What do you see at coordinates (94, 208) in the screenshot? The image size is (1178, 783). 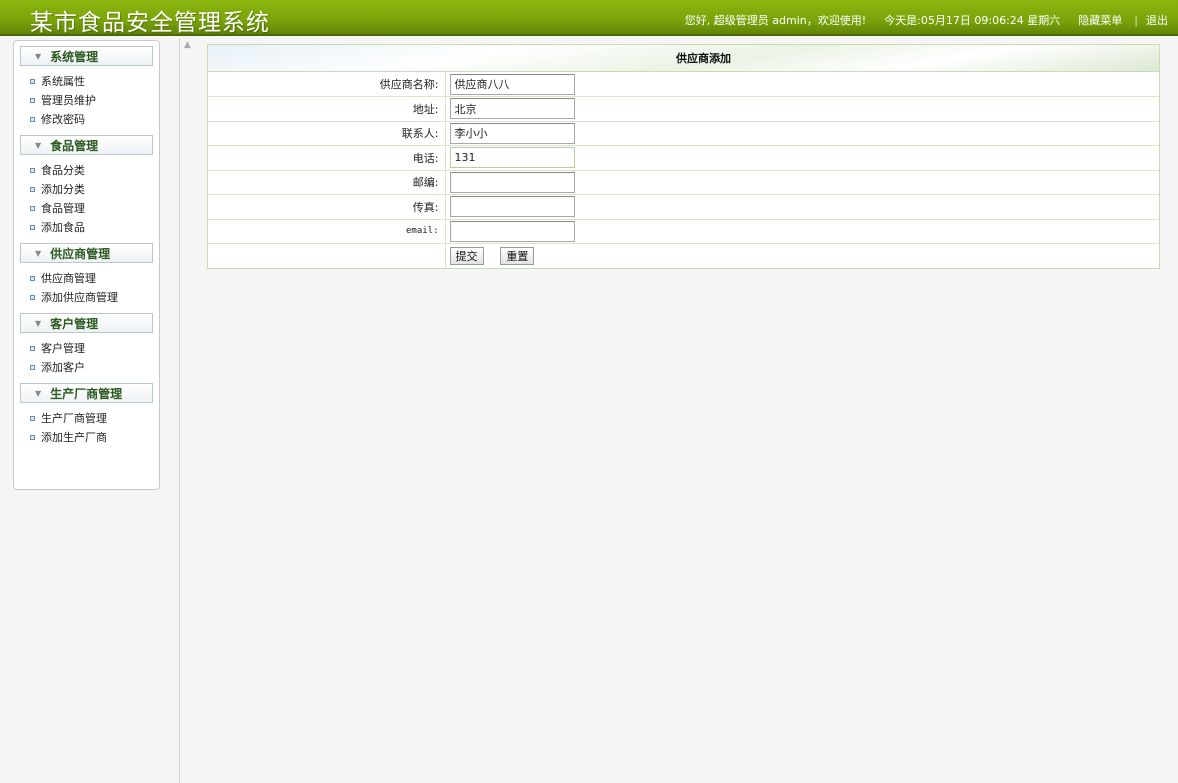 I see `sidebar-item-food-manage: 食品管理` at bounding box center [94, 208].